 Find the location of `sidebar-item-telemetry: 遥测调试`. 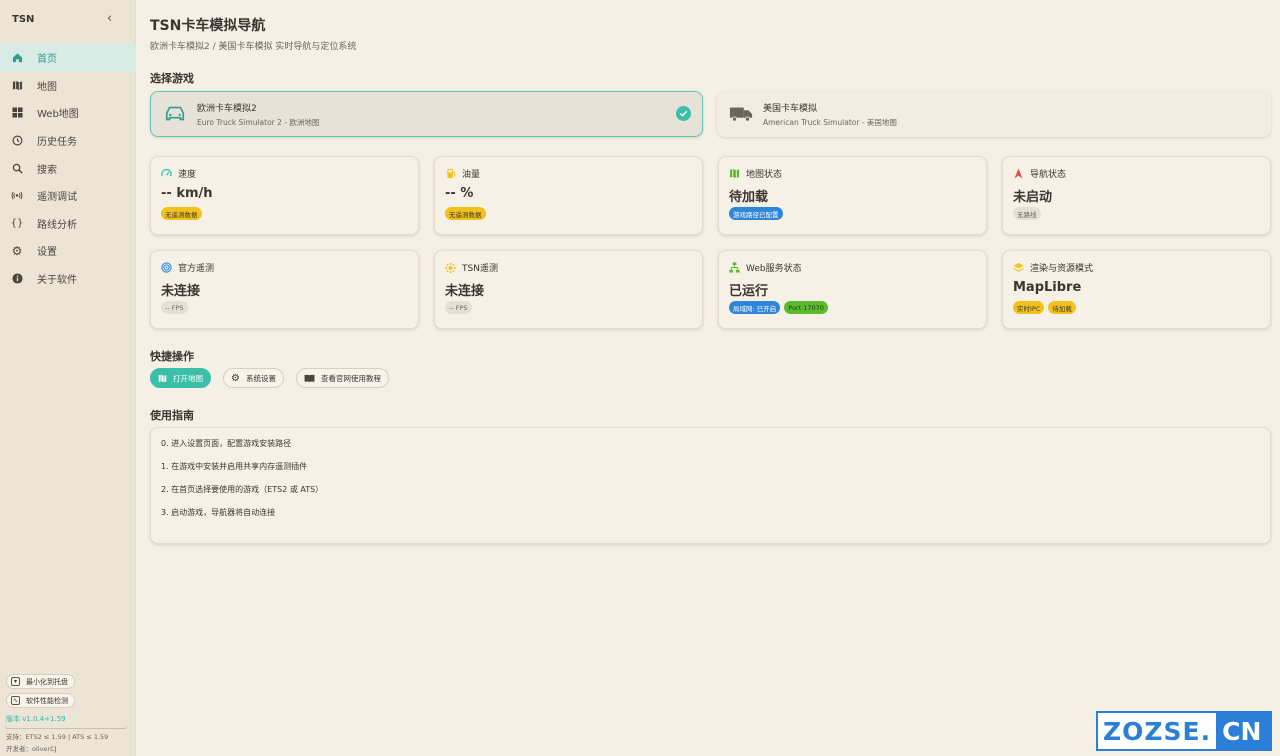

sidebar-item-telemetry: 遥测调试 is located at coordinates (68, 196).